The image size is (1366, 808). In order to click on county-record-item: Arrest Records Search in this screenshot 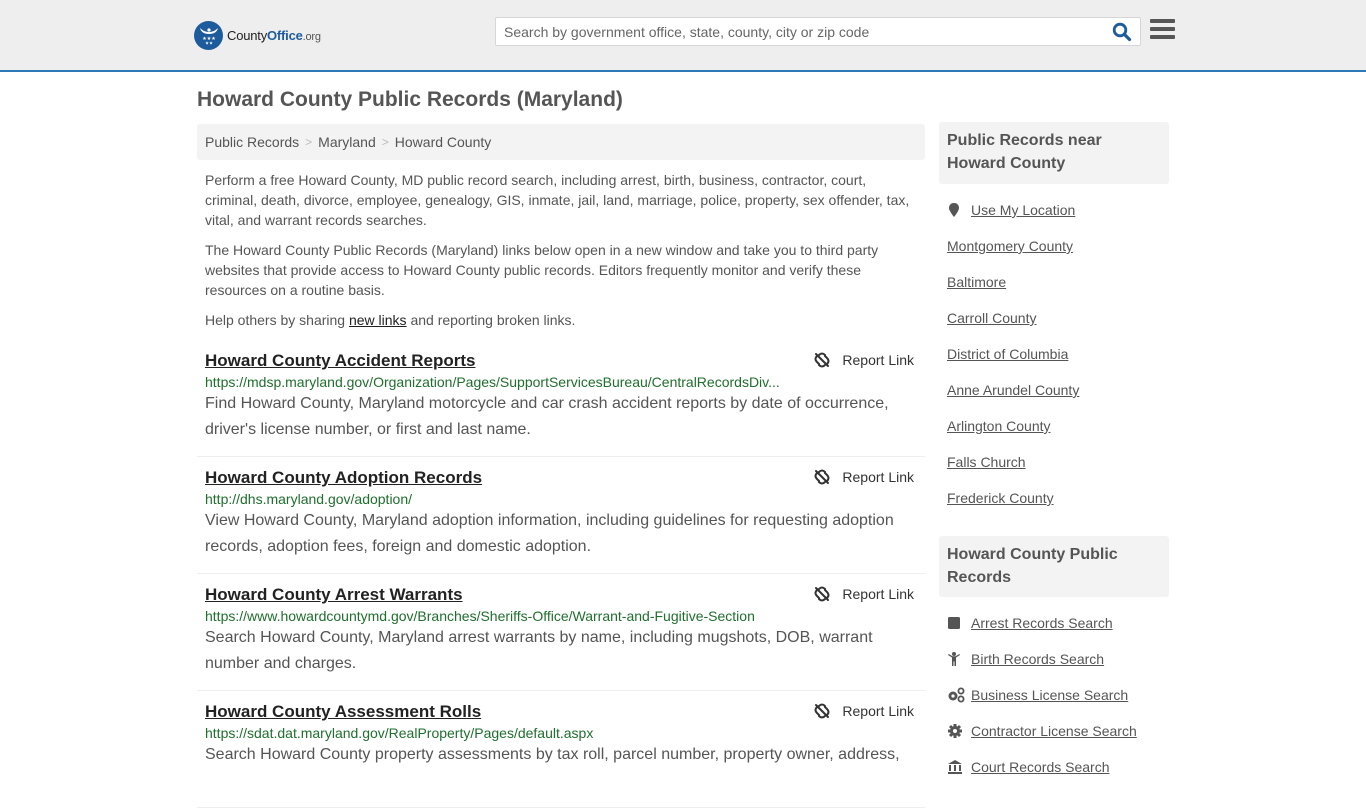, I will do `click(1059, 623)`.